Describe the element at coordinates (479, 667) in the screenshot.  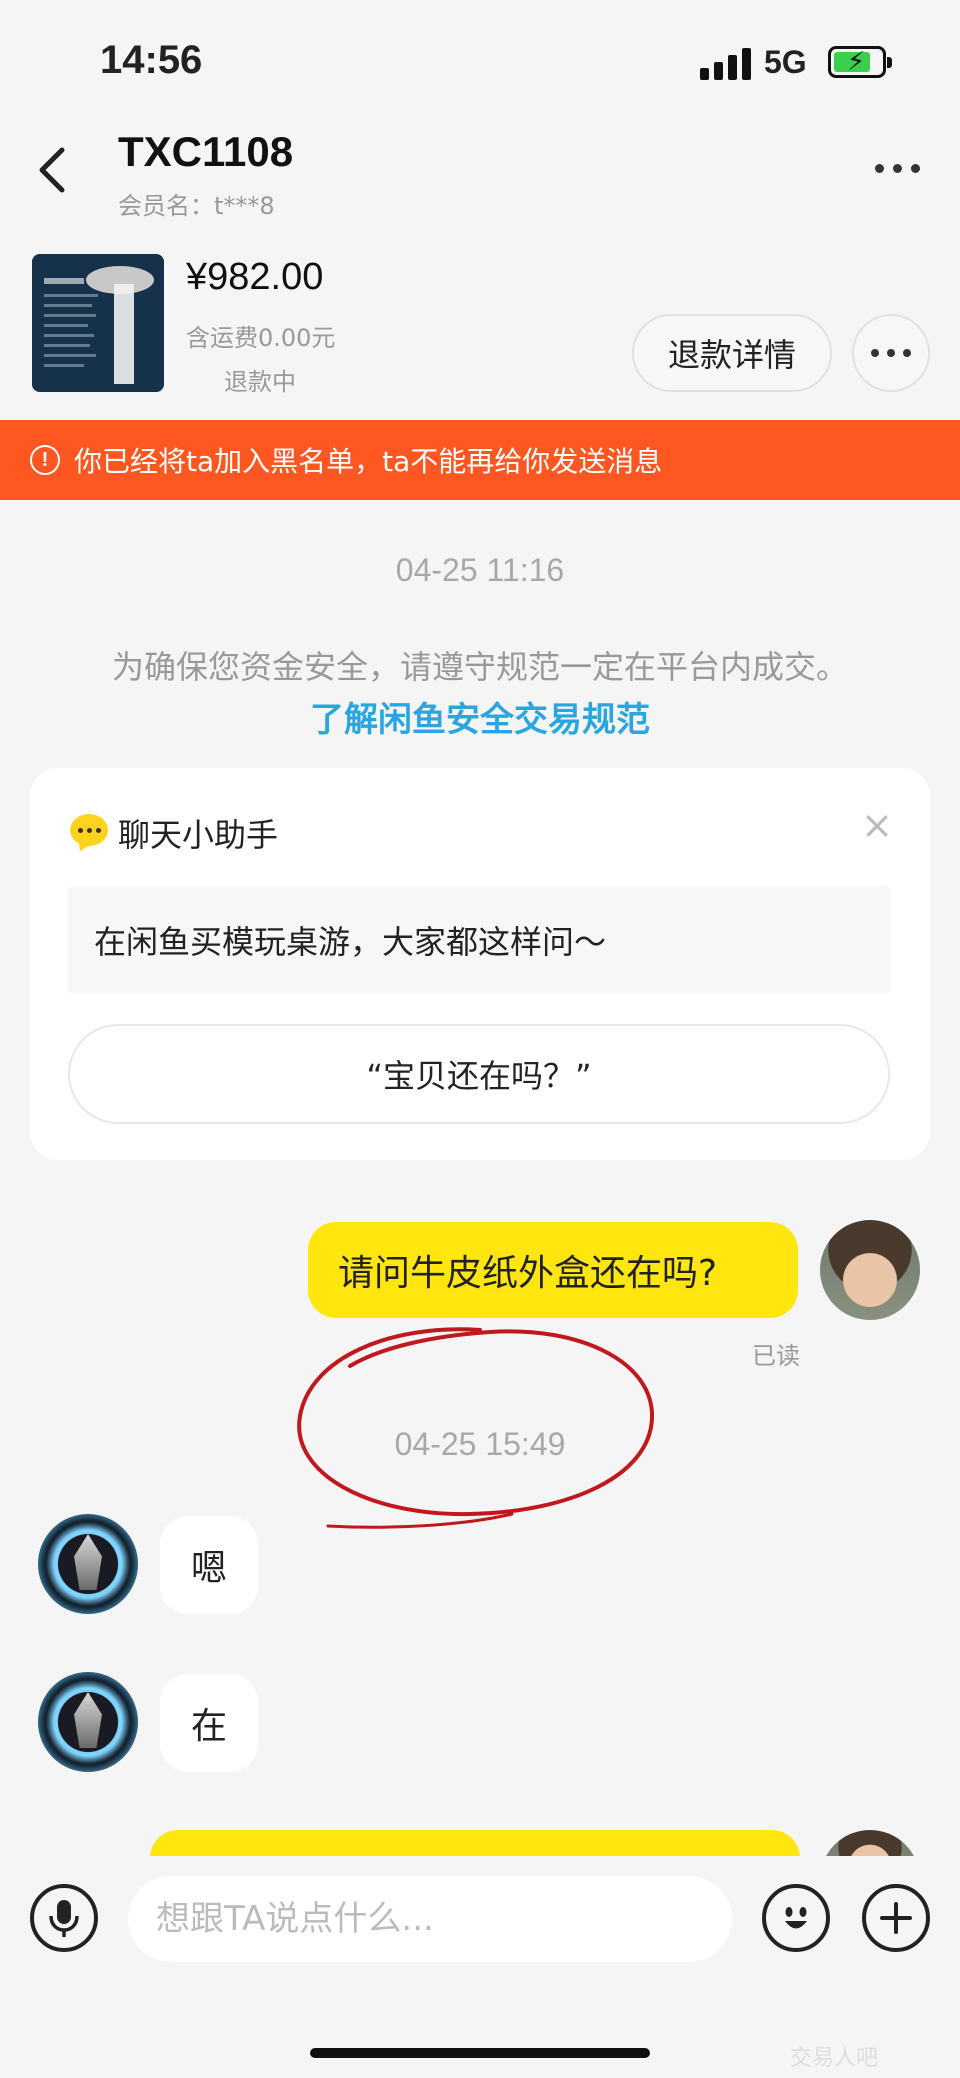
I see `safety-notice: 为确保您资金安全，请遵守规范一定在平台内成交。` at that location.